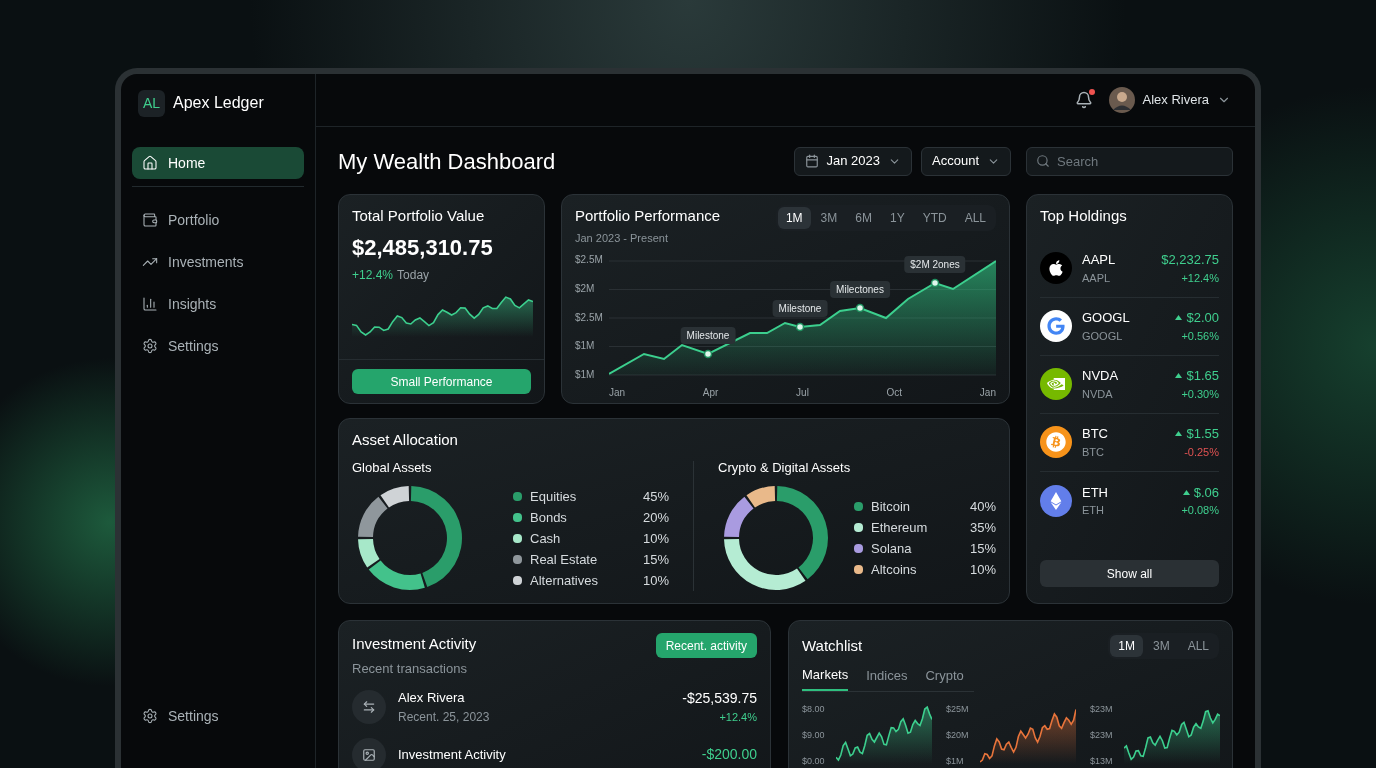 The height and width of the screenshot is (768, 1376). What do you see at coordinates (369, 706) in the screenshot?
I see `swap-arrows-icon` at bounding box center [369, 706].